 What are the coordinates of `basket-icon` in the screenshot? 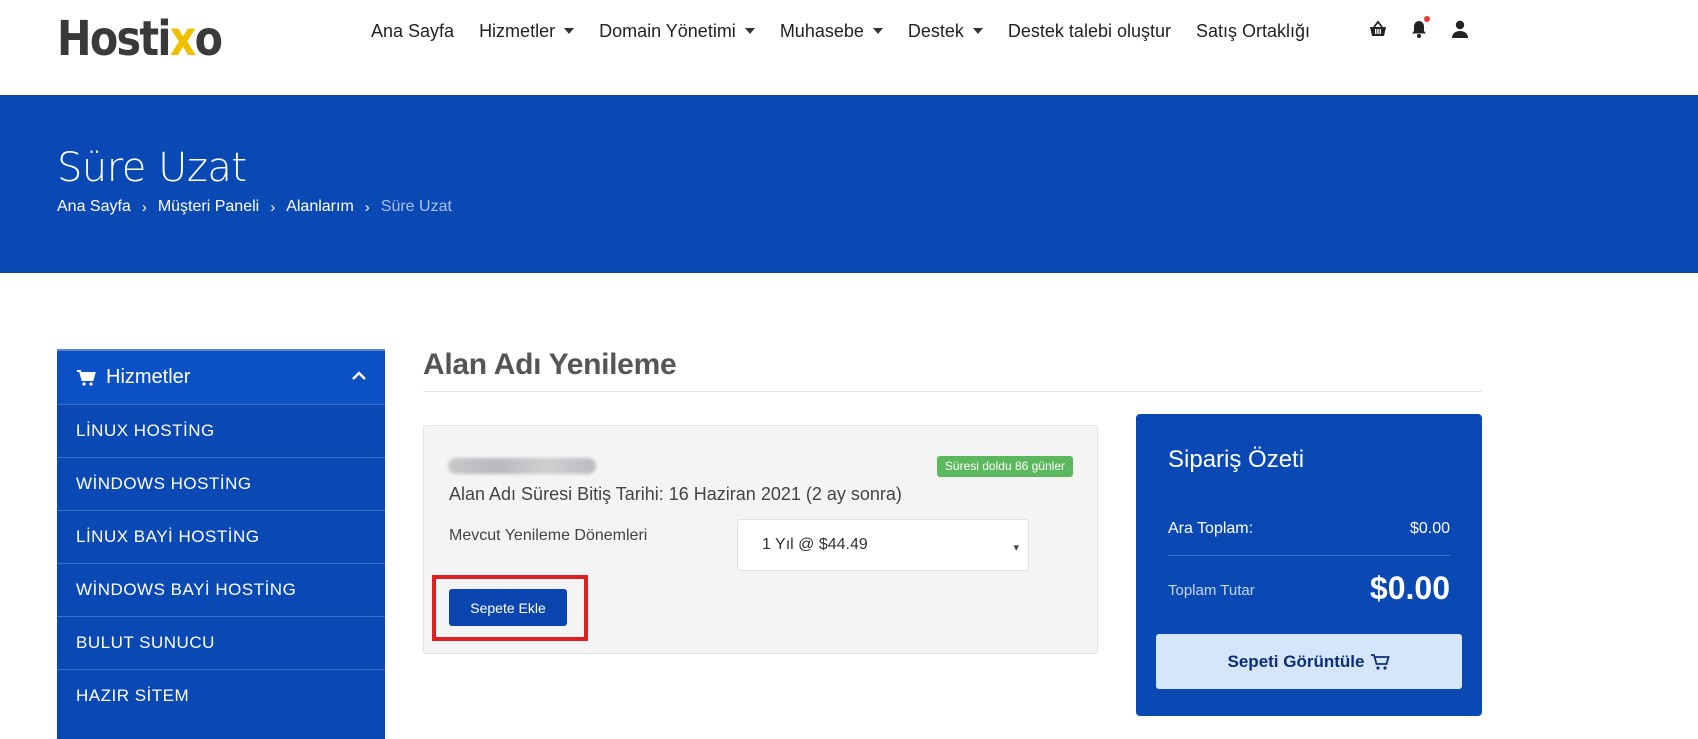 It's located at (1379, 30).